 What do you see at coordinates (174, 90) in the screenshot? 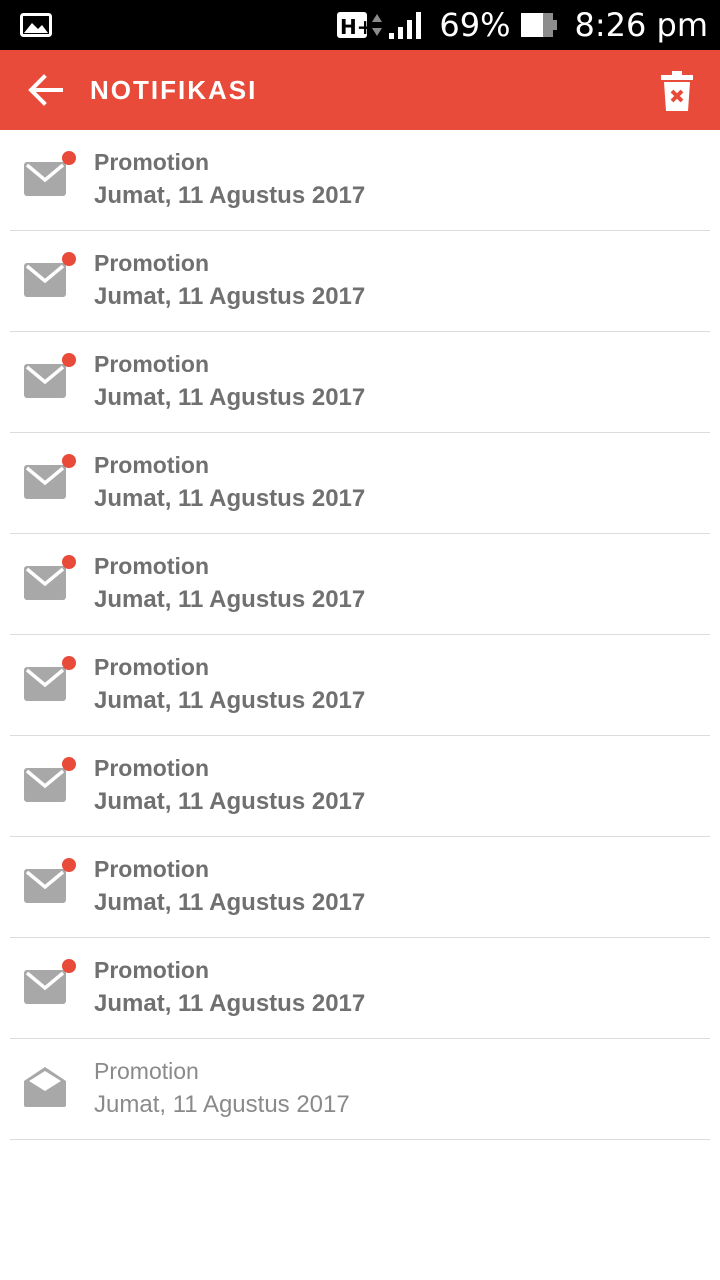
I see `page-title: NOTIFIKASI` at bounding box center [174, 90].